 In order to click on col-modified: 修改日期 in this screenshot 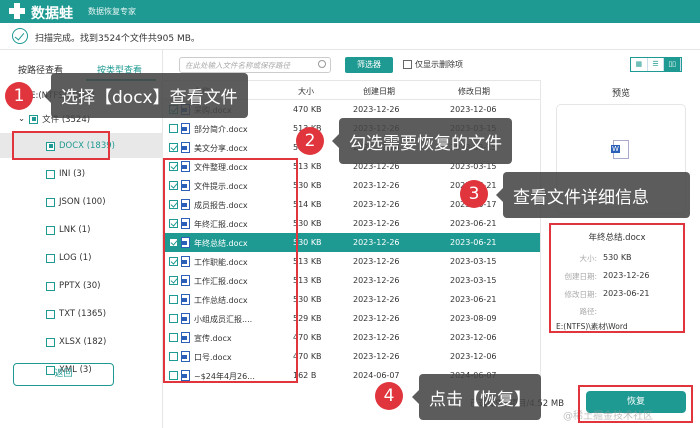, I will do `click(474, 91)`.